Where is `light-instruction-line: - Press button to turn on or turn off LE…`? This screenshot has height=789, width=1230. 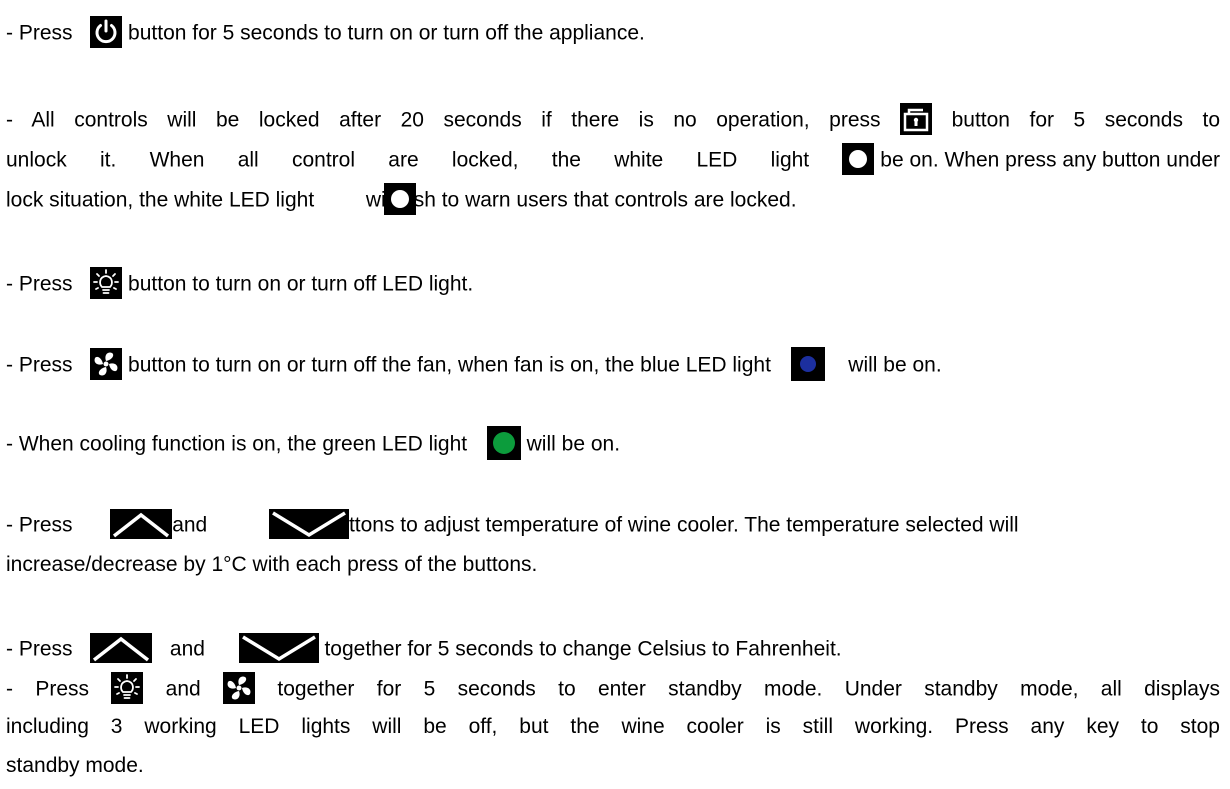
light-instruction-line: - Press button to turn on or turn off LE… is located at coordinates (240, 283).